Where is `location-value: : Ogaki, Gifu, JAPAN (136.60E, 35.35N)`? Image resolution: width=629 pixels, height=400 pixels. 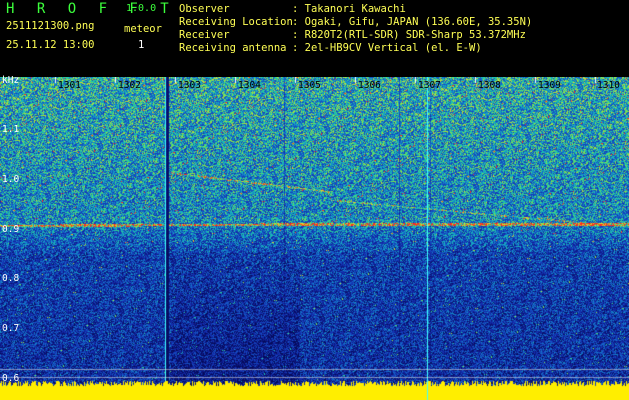
location-value: : Ogaki, Gifu, JAPAN (136.60E, 35.35N) is located at coordinates (412, 22).